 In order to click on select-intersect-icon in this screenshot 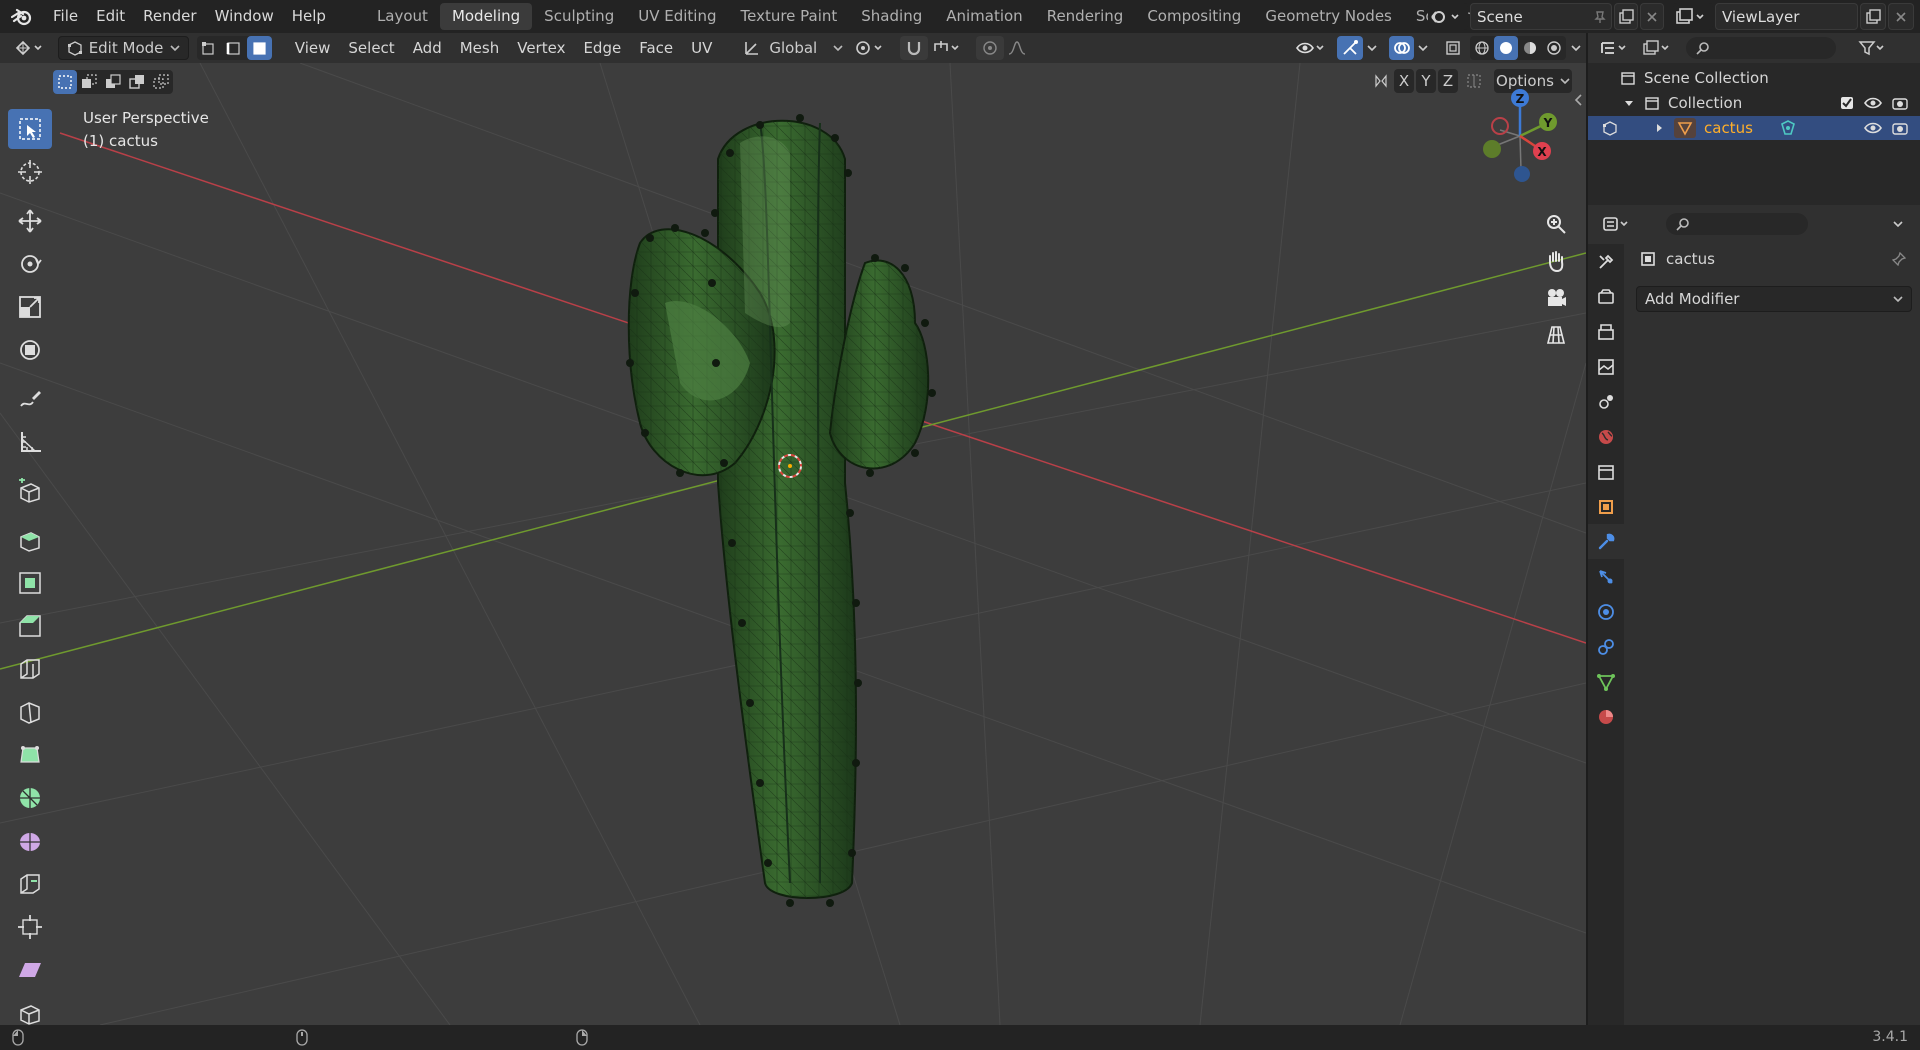, I will do `click(161, 82)`.